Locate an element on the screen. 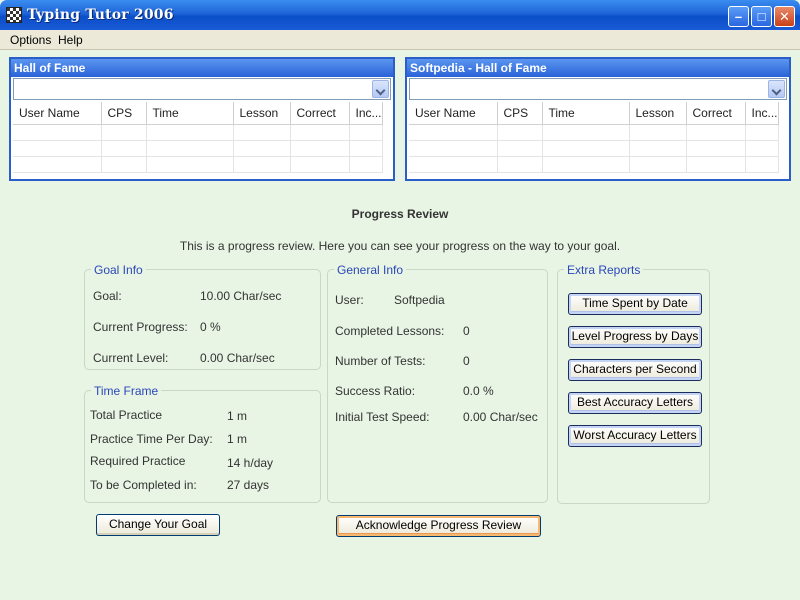 This screenshot has height=600, width=800. number-of-tests-value: 0 is located at coordinates (466, 361).